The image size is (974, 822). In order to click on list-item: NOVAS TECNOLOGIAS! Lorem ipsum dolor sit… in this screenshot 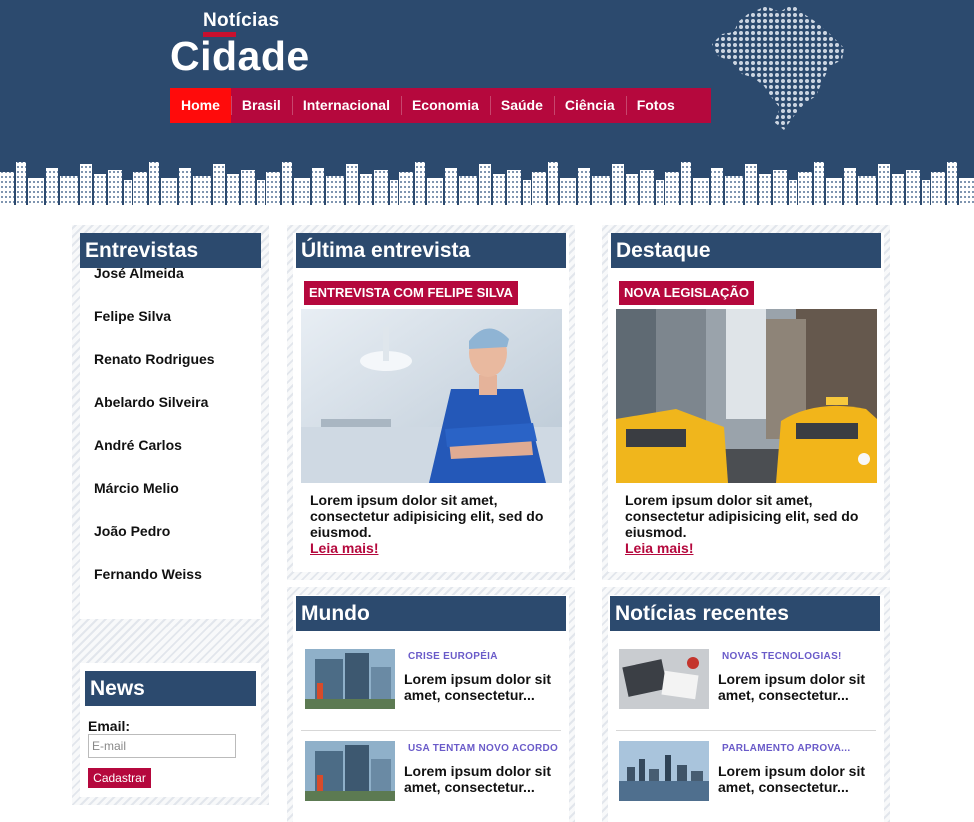, I will do `click(746, 685)`.